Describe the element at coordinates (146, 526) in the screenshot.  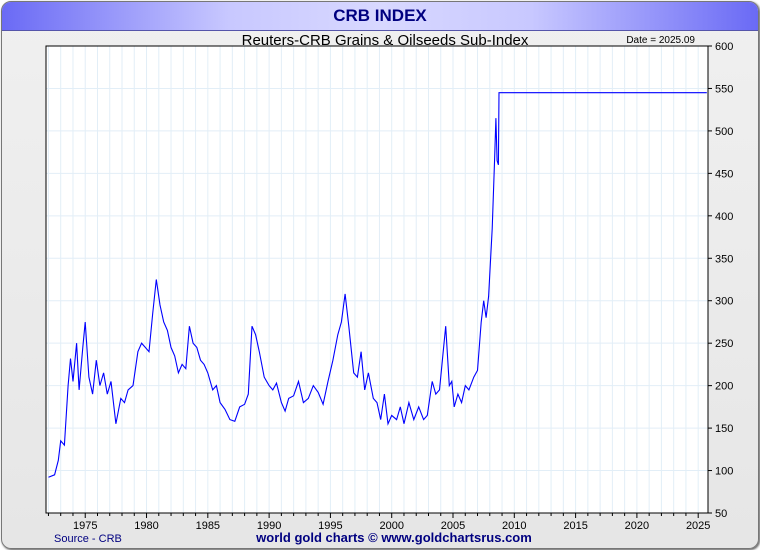
I see `x-tick-label: 1980` at that location.